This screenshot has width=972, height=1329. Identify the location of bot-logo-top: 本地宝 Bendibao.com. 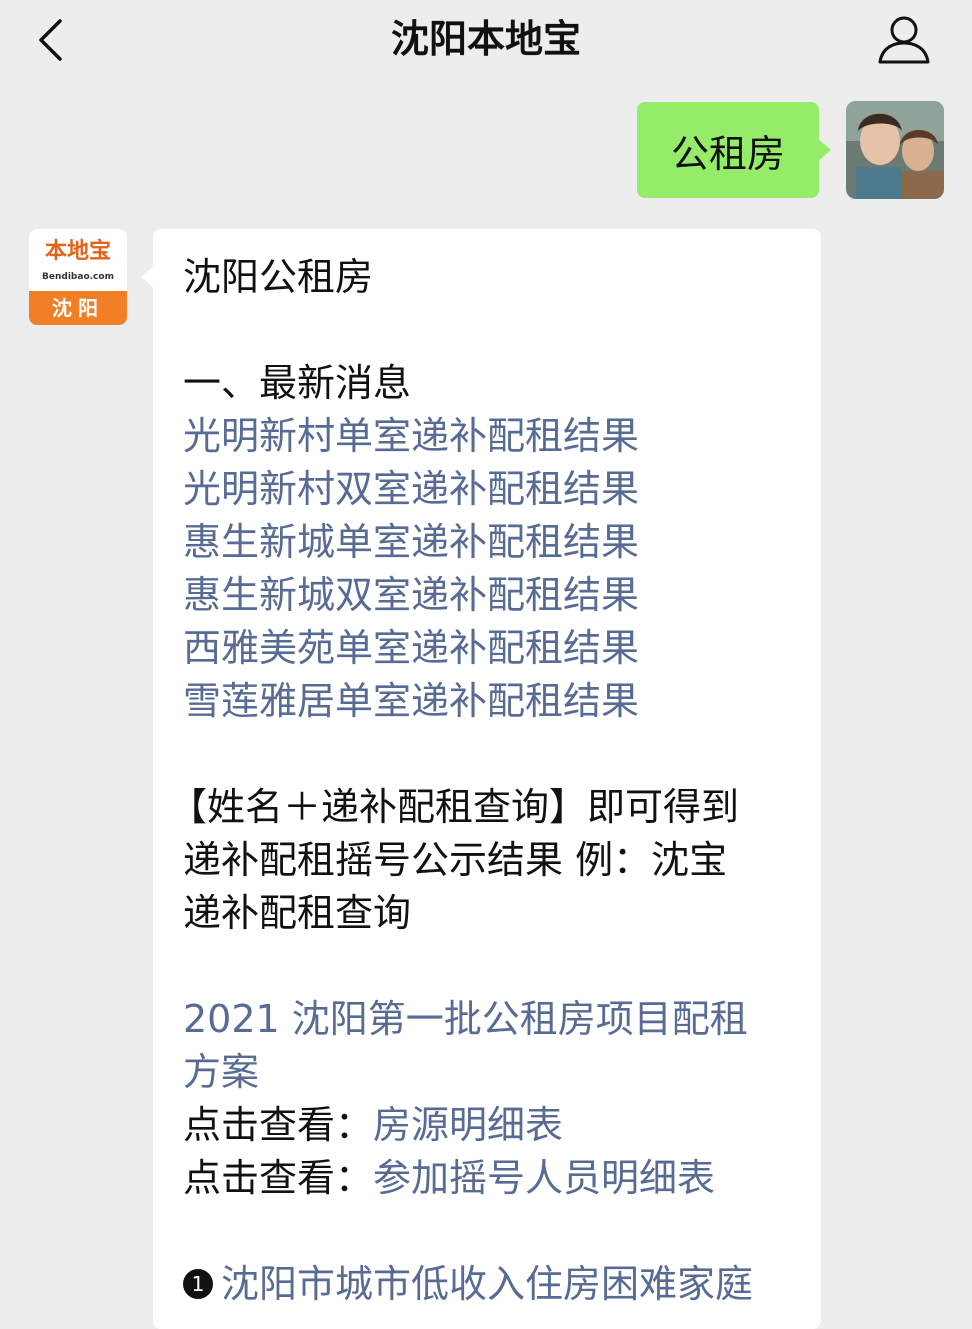
(78, 260).